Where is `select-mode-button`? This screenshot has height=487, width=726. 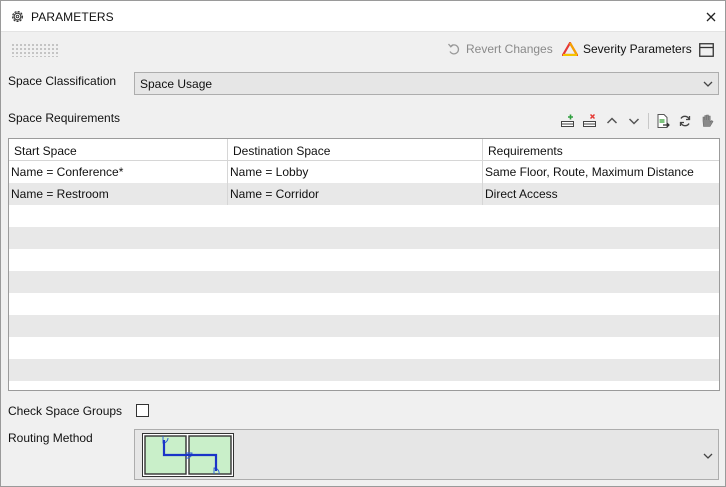
select-mode-button is located at coordinates (707, 121).